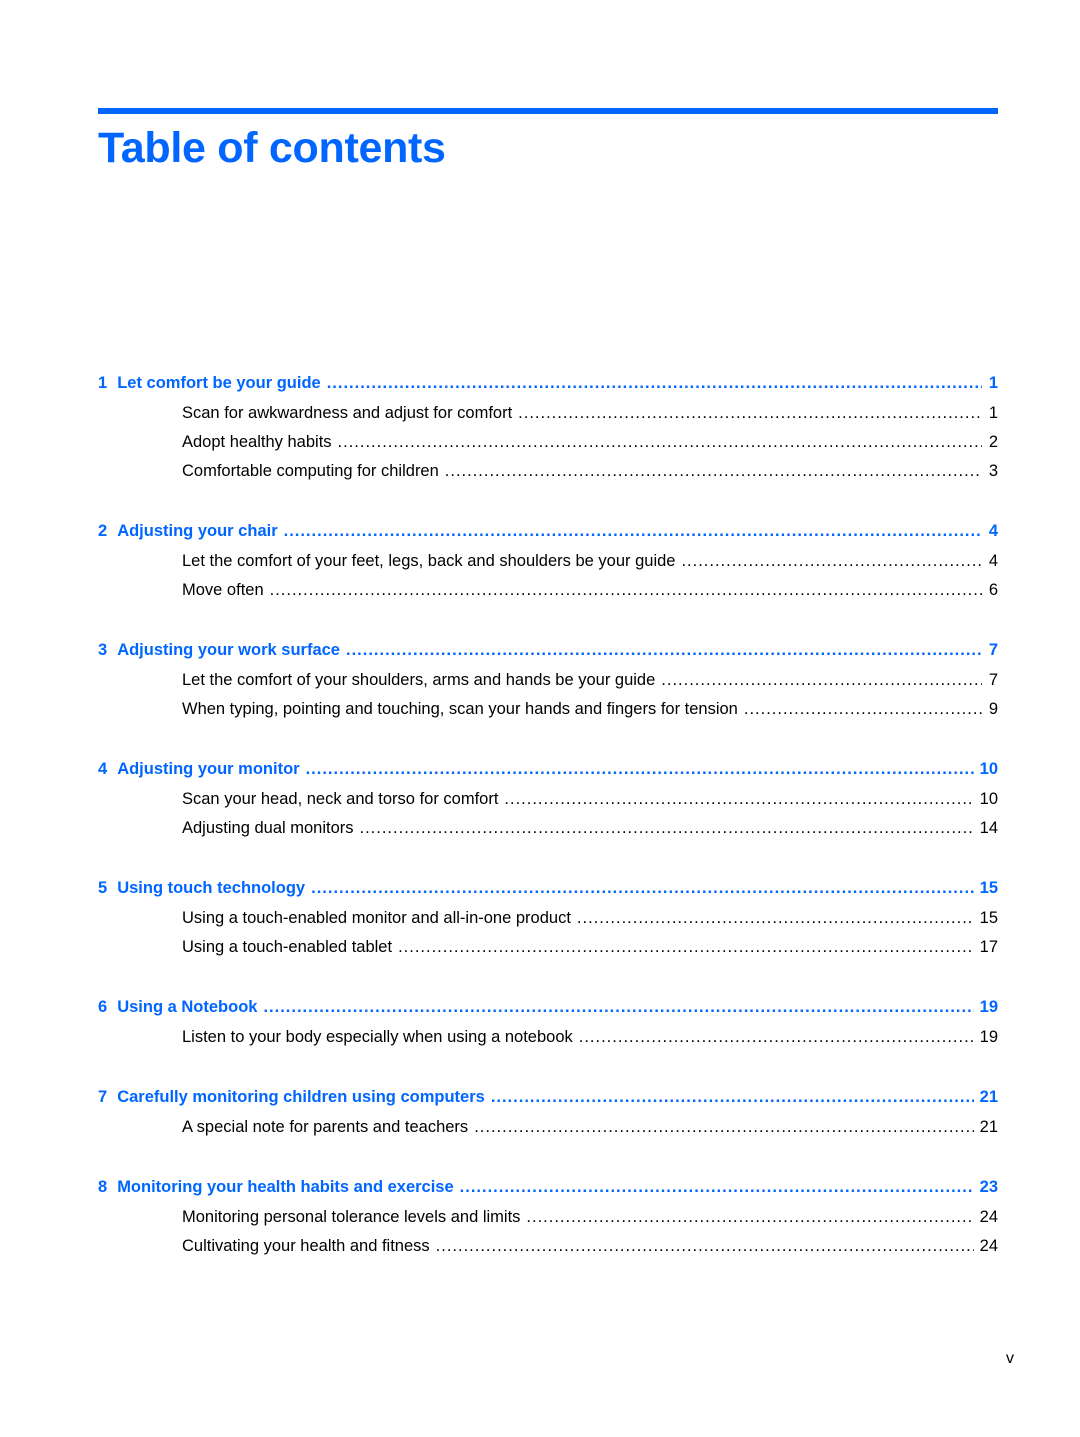 This screenshot has width=1080, height=1437. I want to click on chapter-page-number: 10, so click(988, 769).